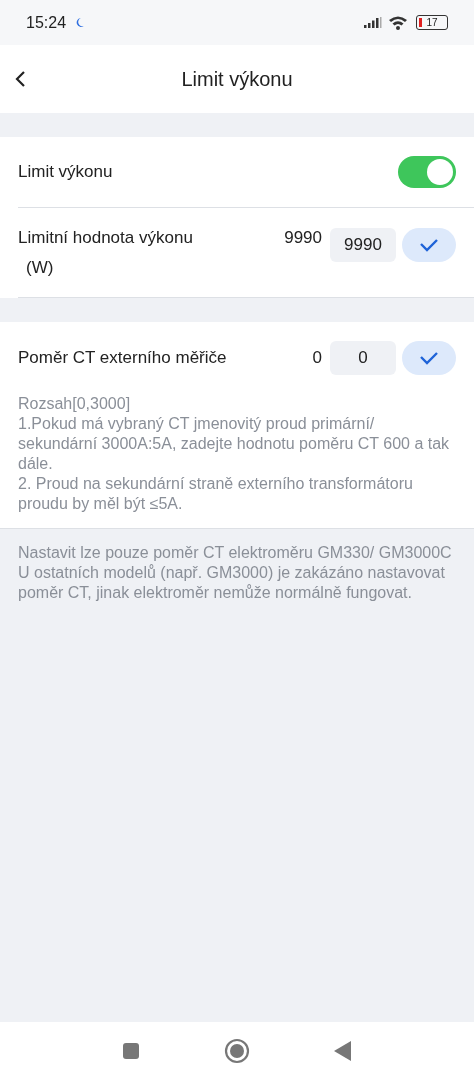 Image resolution: width=474 pixels, height=1080 pixels. What do you see at coordinates (237, 79) in the screenshot?
I see `page-title: Limit výkonu` at bounding box center [237, 79].